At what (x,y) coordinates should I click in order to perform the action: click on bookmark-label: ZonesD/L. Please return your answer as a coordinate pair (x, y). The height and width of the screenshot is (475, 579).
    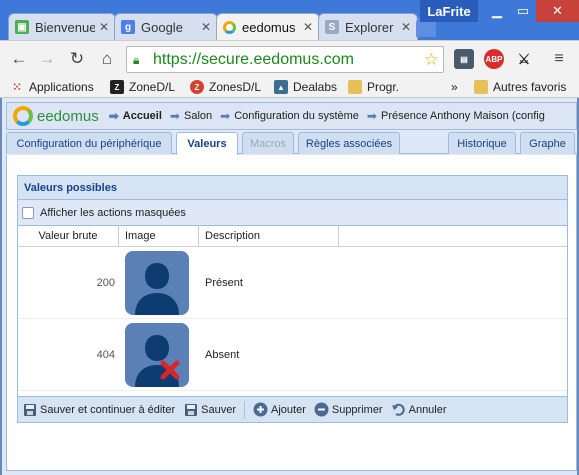
    Looking at the image, I should click on (235, 87).